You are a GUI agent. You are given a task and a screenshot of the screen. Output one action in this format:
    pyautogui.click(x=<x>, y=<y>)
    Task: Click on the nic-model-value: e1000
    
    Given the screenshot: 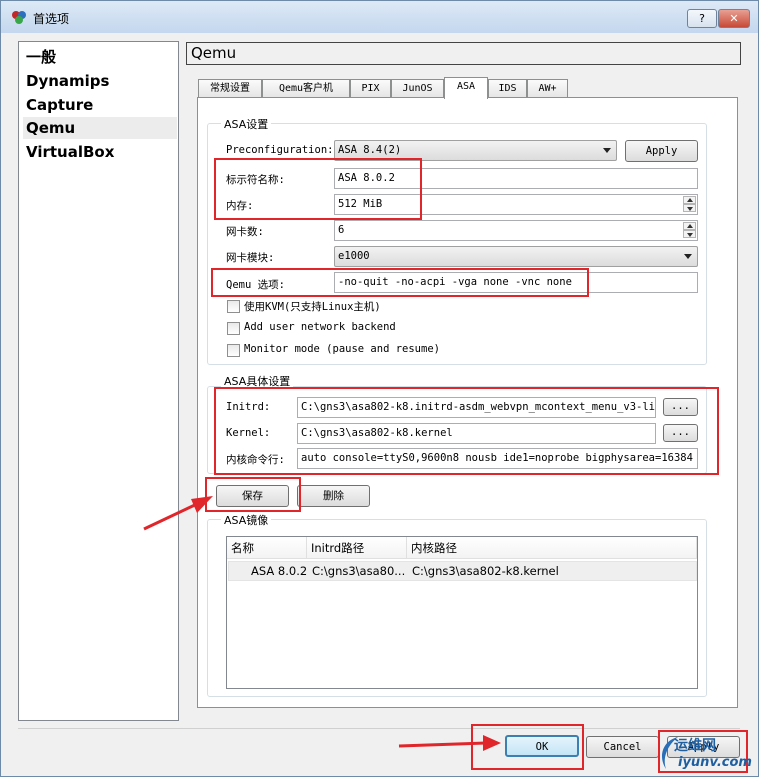 What is the action you would take?
    pyautogui.click(x=354, y=256)
    